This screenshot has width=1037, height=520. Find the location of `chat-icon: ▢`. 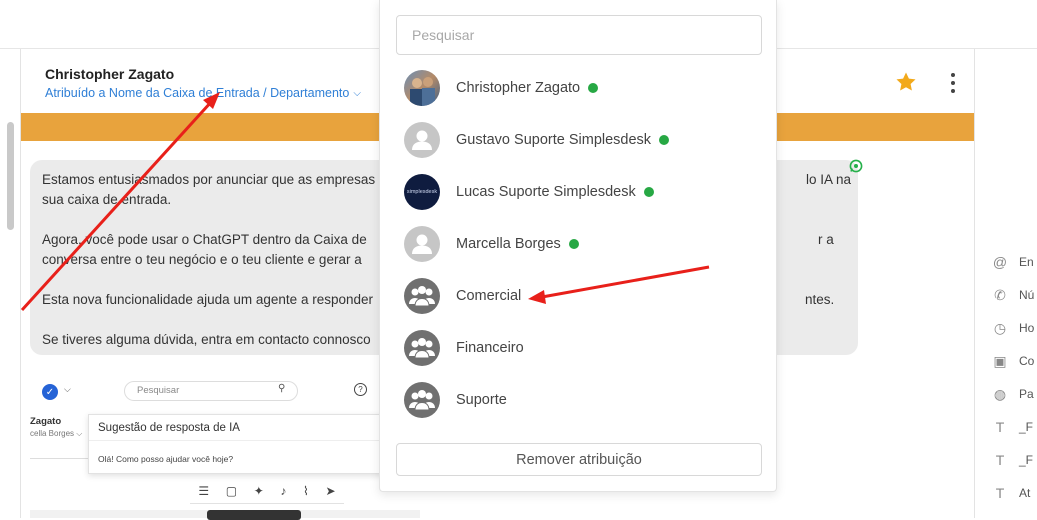

chat-icon: ▢ is located at coordinates (231, 490).